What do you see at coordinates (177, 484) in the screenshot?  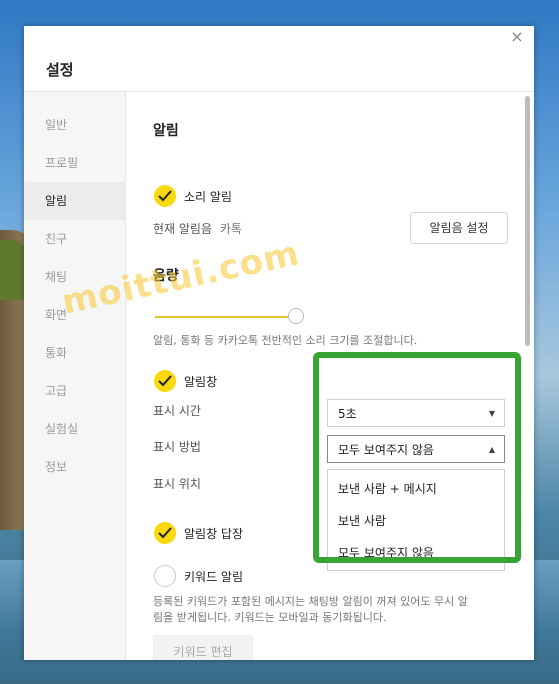 I see `display-position-label: 표시 위치` at bounding box center [177, 484].